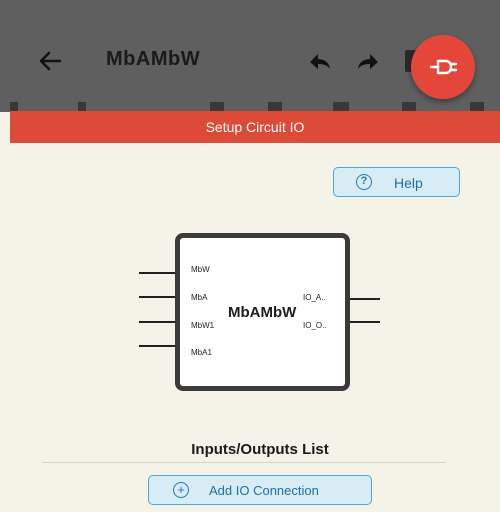 This screenshot has width=500, height=512. What do you see at coordinates (203, 325) in the screenshot?
I see `input-pin-label: MbW1` at bounding box center [203, 325].